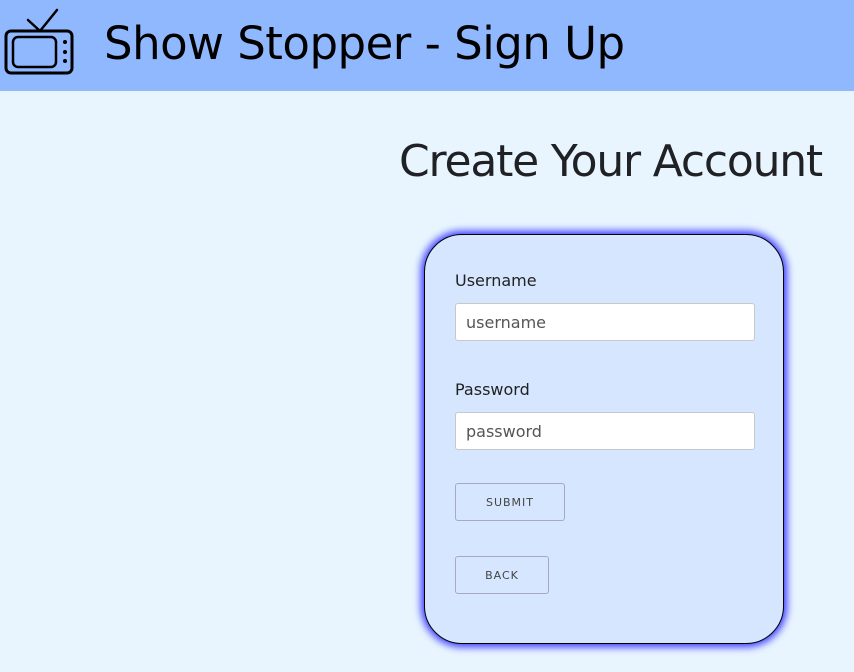 The image size is (854, 672). I want to click on page-title: Create Your Account, so click(611, 161).